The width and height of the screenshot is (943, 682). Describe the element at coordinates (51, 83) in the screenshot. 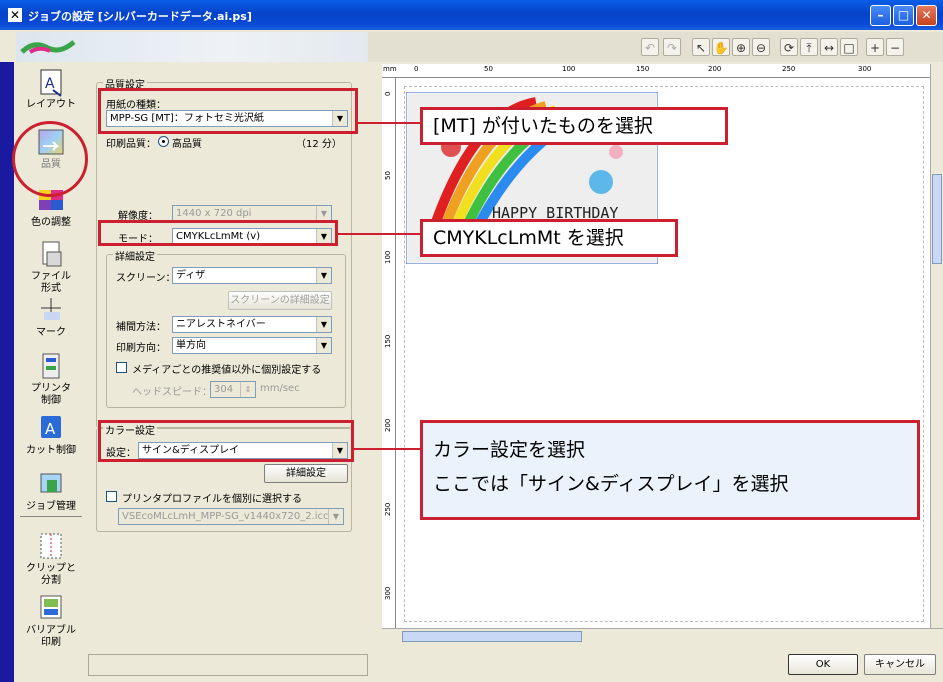

I see `layout-icon: A` at that location.